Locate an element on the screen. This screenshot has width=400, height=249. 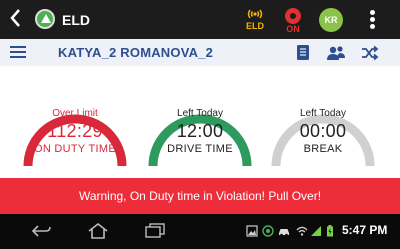
nav-recent-apps-icon is located at coordinates (155, 230).